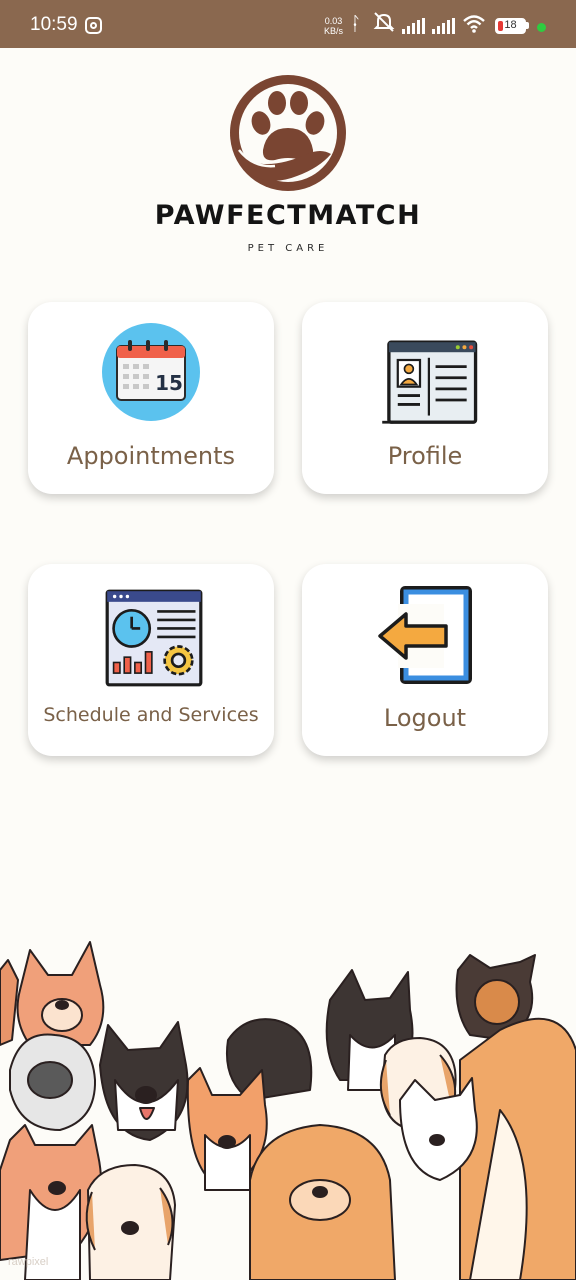 The height and width of the screenshot is (1280, 576). Describe the element at coordinates (527, 25) in the screenshot. I see `battery-nub` at that location.